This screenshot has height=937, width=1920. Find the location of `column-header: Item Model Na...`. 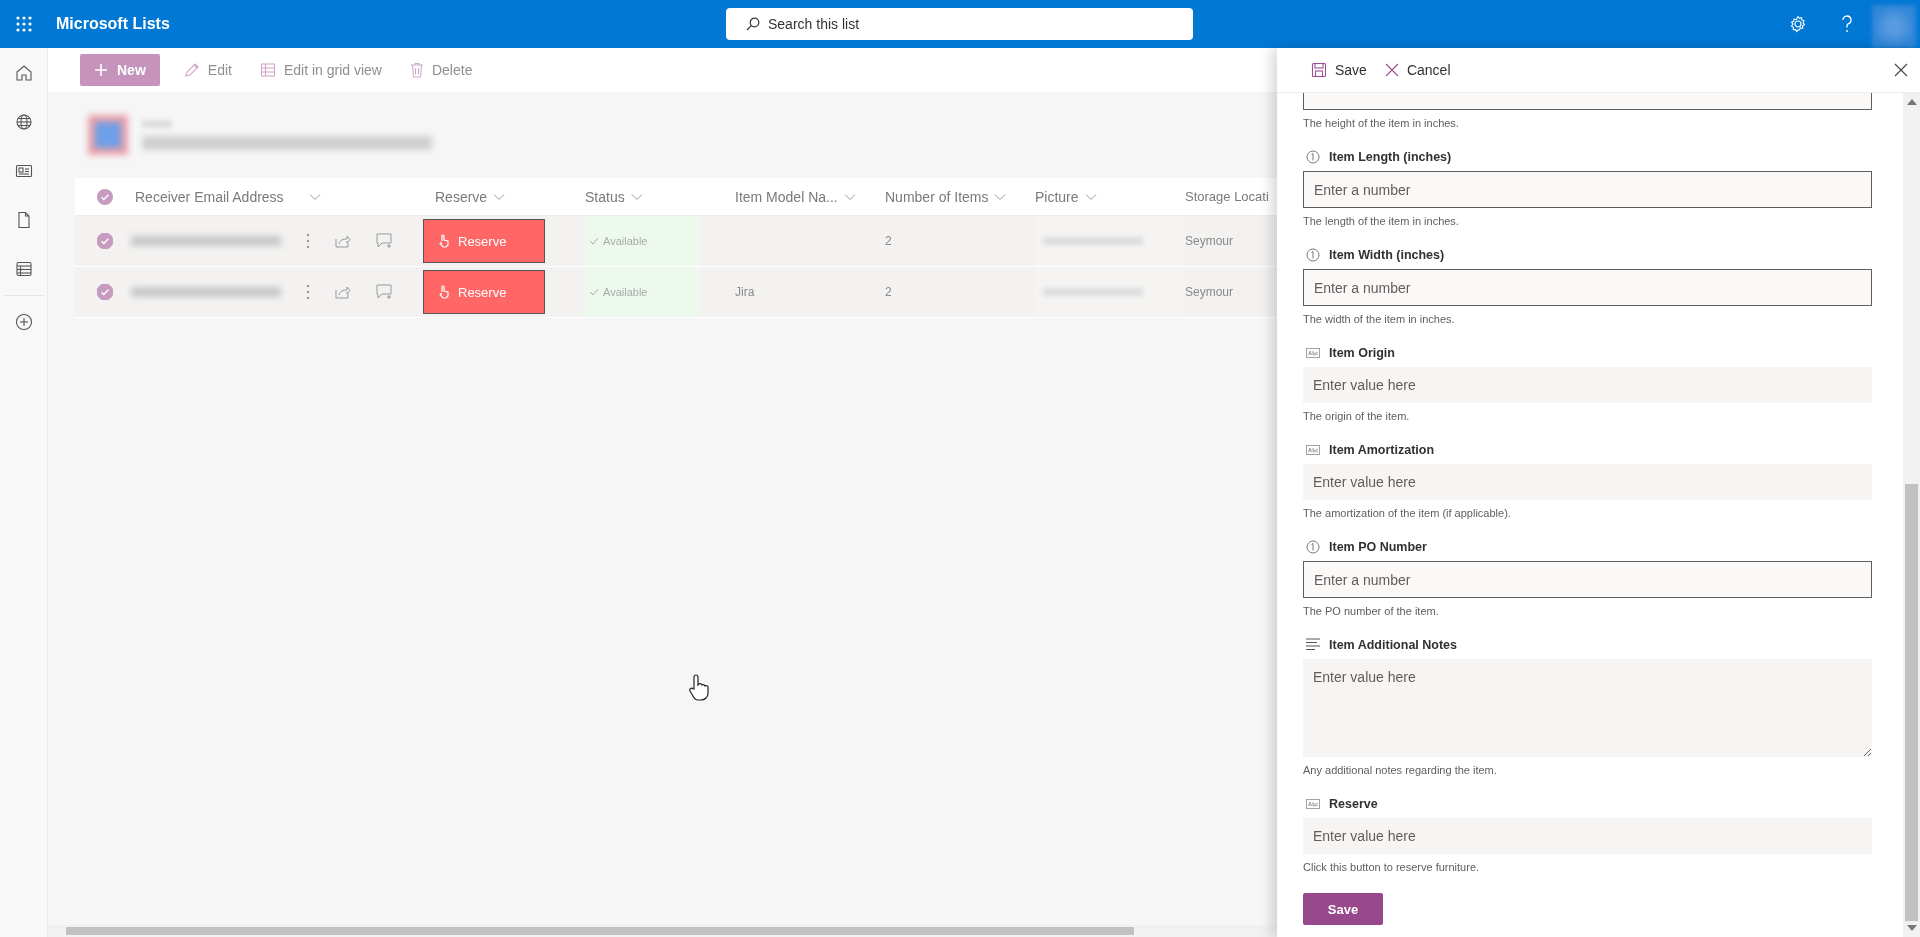

column-header: Item Model Na... is located at coordinates (810, 196).